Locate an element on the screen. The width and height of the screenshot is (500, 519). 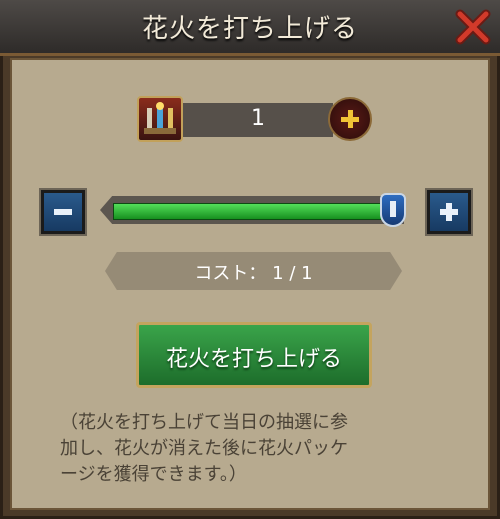
slider-thumb is located at coordinates (393, 210).